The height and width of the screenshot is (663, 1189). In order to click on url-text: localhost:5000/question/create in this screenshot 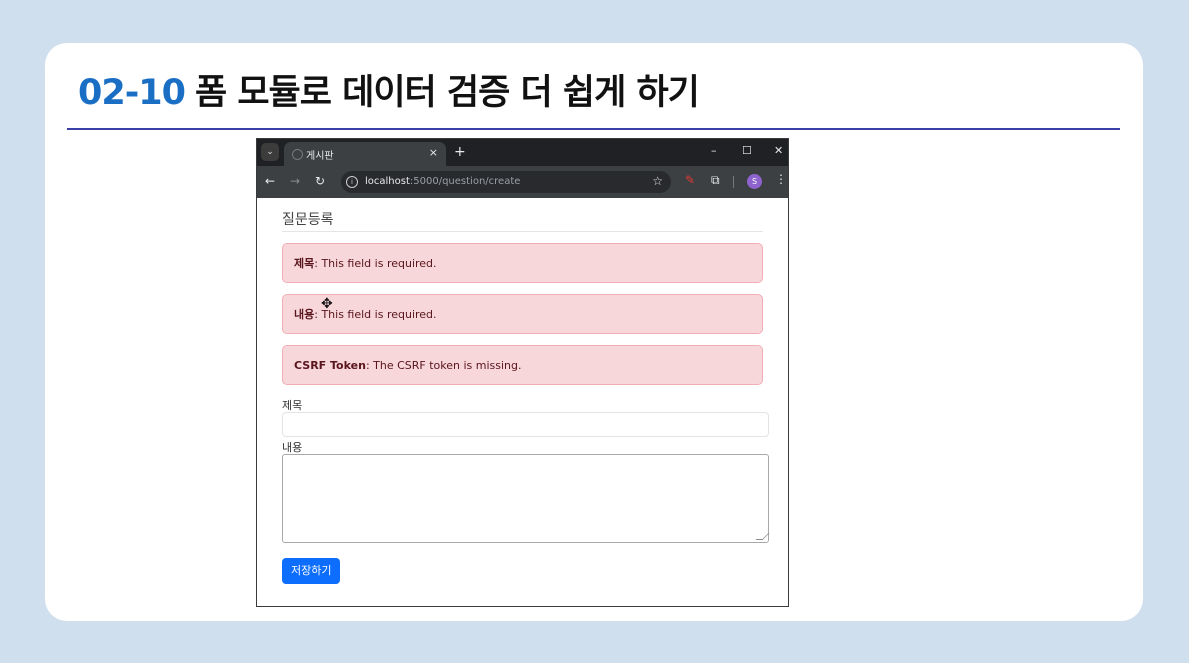, I will do `click(442, 181)`.